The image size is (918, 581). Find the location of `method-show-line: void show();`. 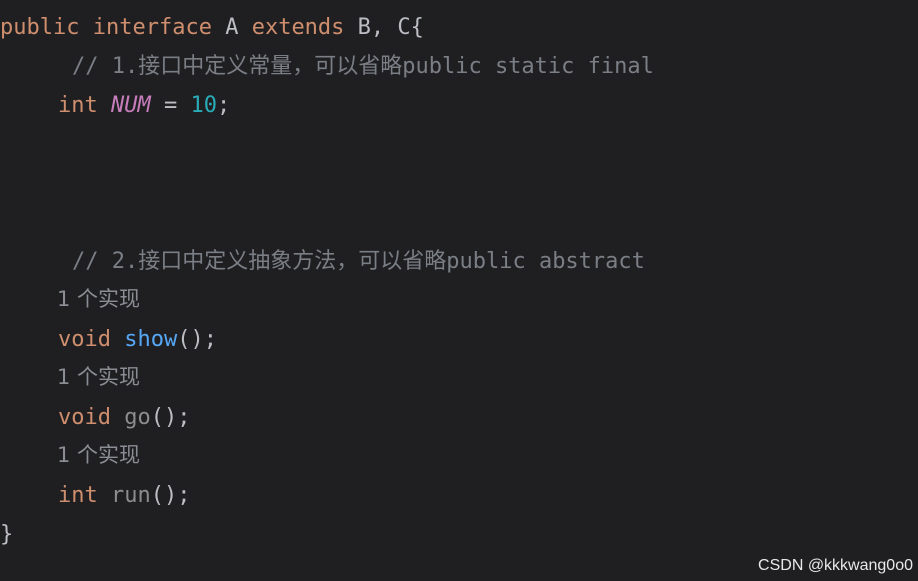

method-show-line: void show(); is located at coordinates (108, 339).